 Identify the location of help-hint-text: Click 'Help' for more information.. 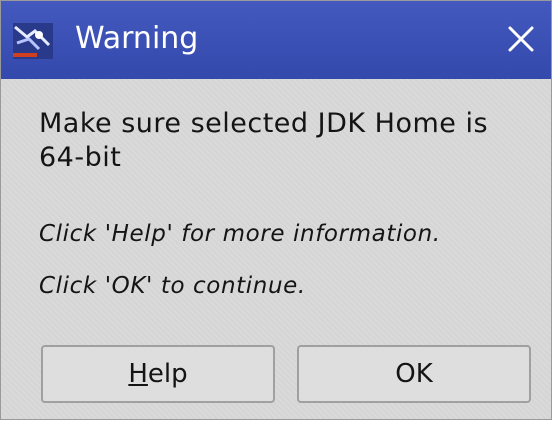
(240, 234).